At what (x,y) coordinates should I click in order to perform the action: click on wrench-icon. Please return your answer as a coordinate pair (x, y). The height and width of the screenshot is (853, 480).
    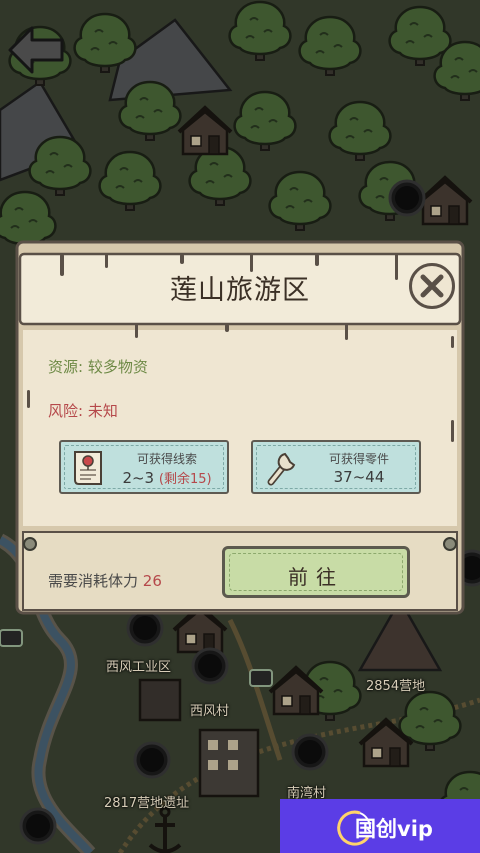
    Looking at the image, I should click on (281, 469).